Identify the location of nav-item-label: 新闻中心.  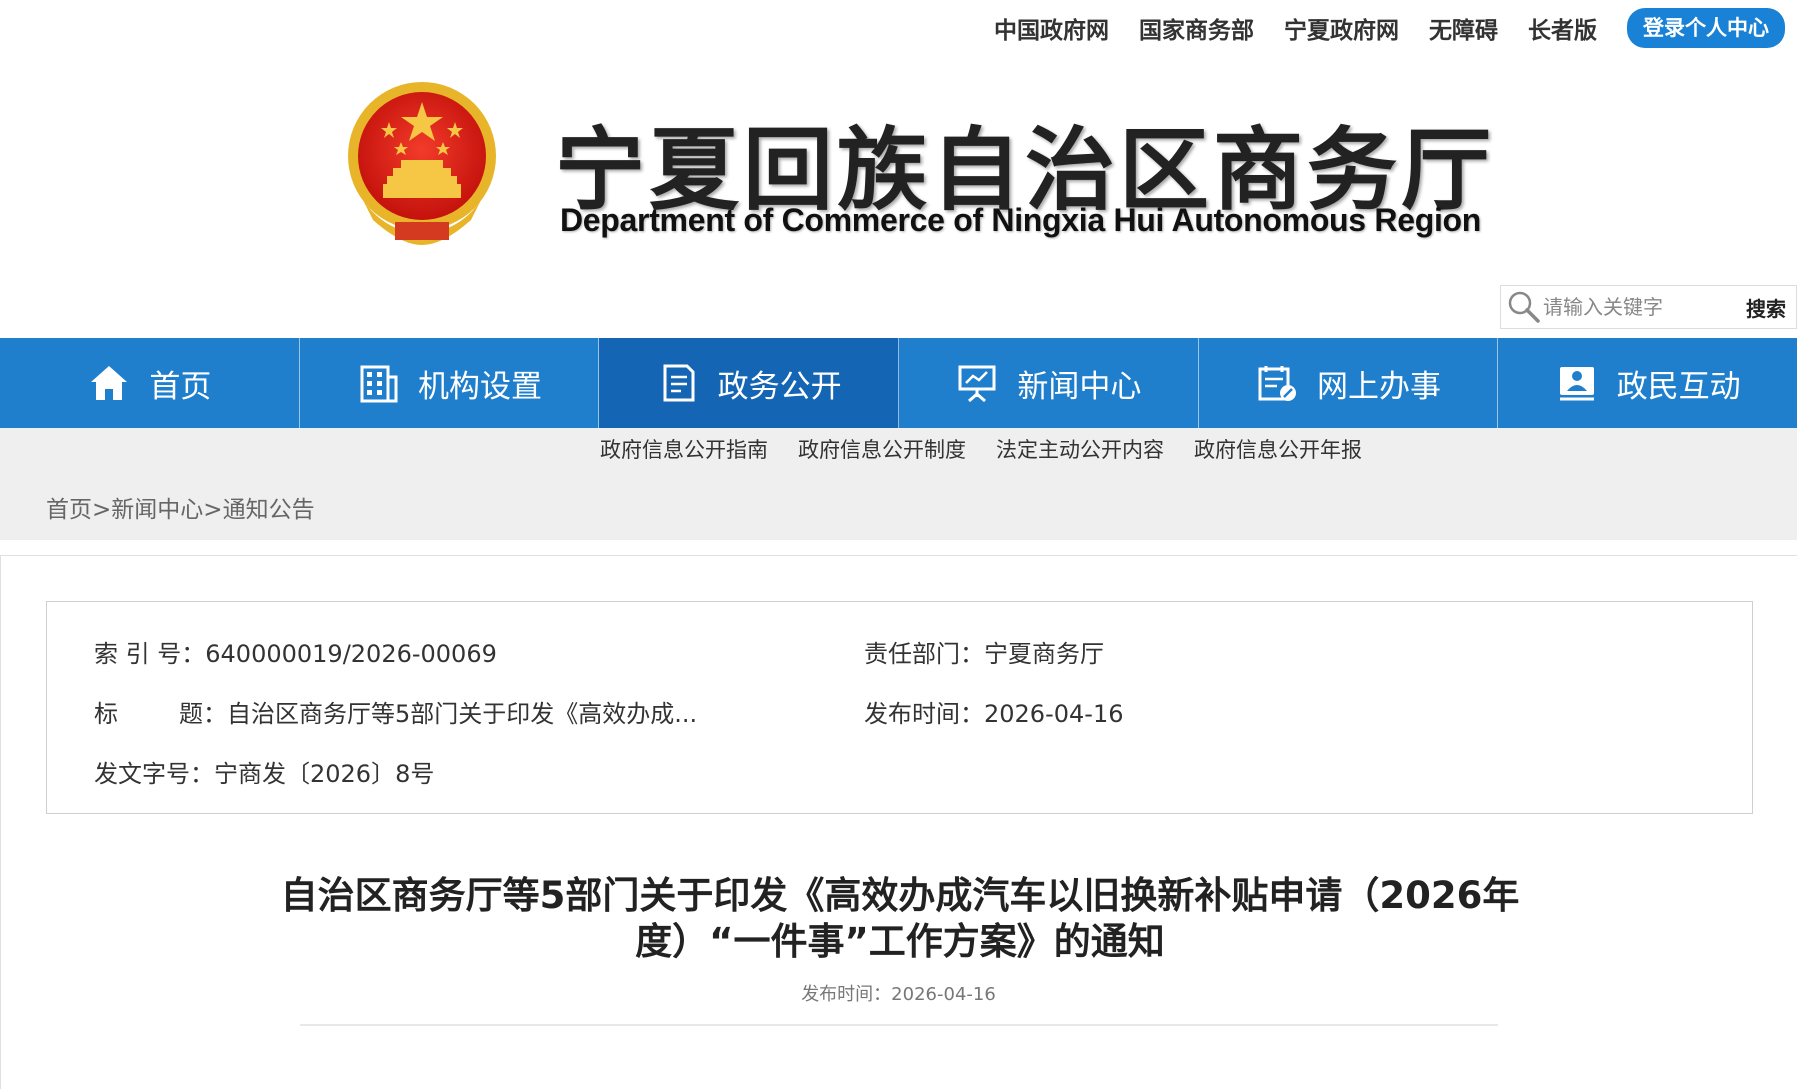
(1079, 386).